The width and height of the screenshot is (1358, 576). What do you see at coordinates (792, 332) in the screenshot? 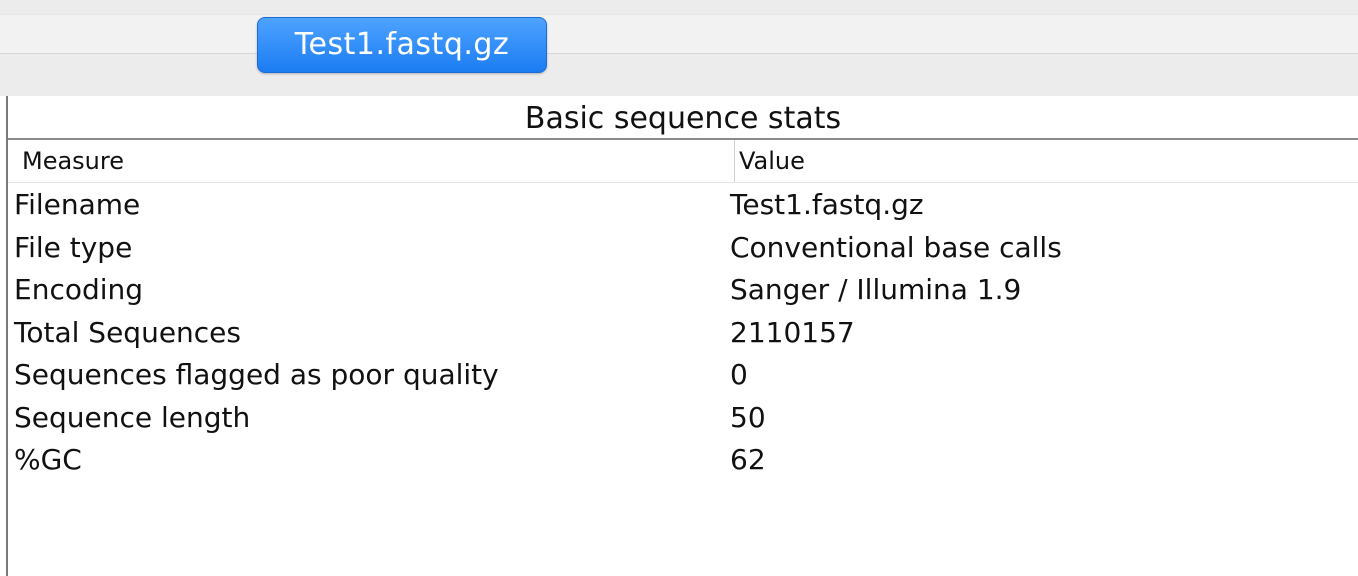
I see `value-cell: 2110157` at bounding box center [792, 332].